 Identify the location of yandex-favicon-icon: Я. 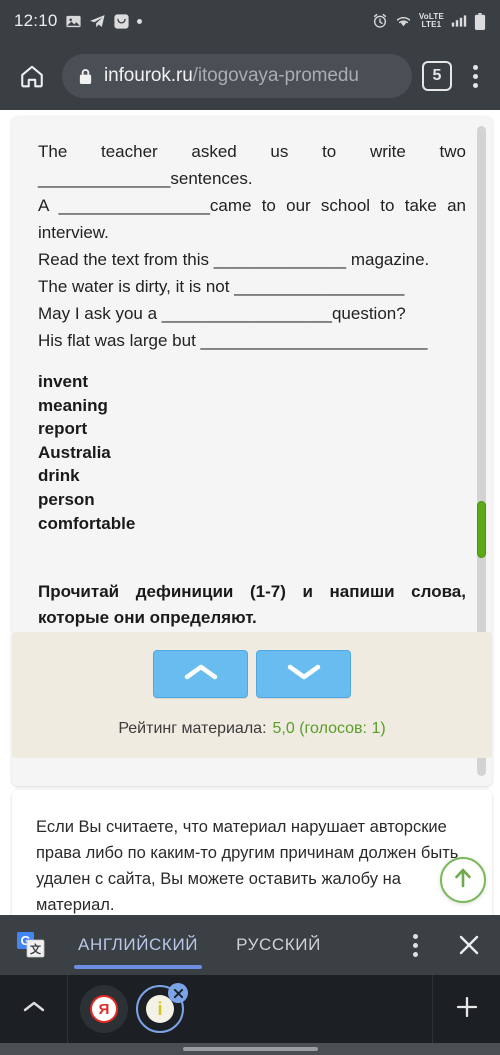
(104, 1009).